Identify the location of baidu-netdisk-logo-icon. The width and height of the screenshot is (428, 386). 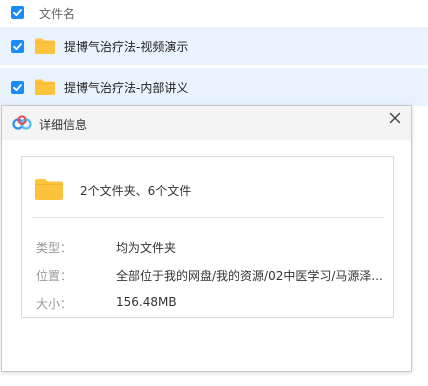
(22, 122).